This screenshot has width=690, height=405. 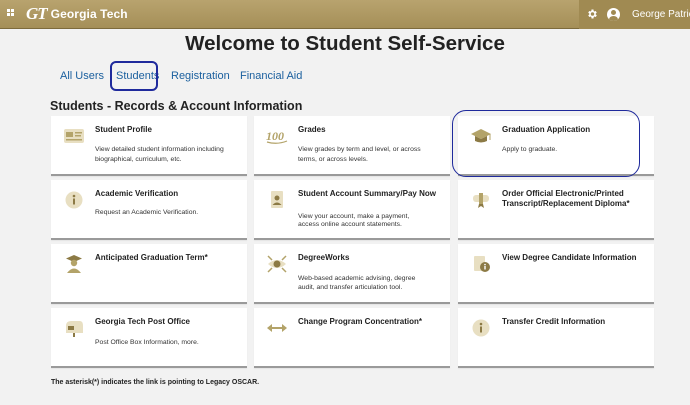 I want to click on gt-logo-mark: GT, so click(x=37, y=13).